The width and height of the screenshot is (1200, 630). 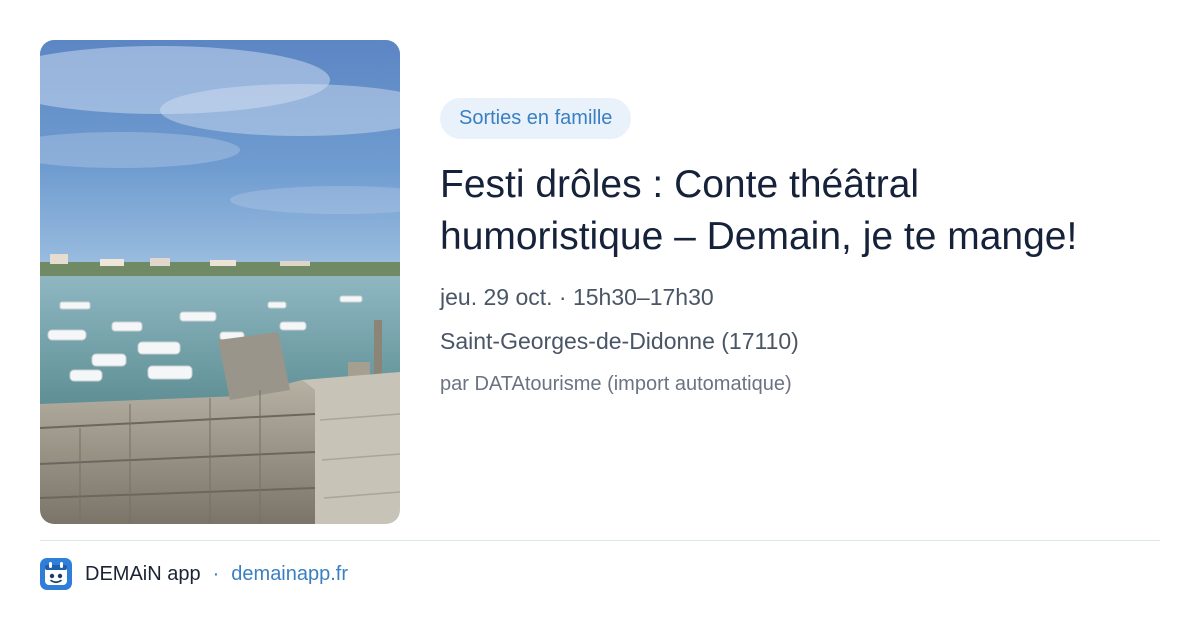 I want to click on category-tag: Sorties en famille, so click(x=536, y=118).